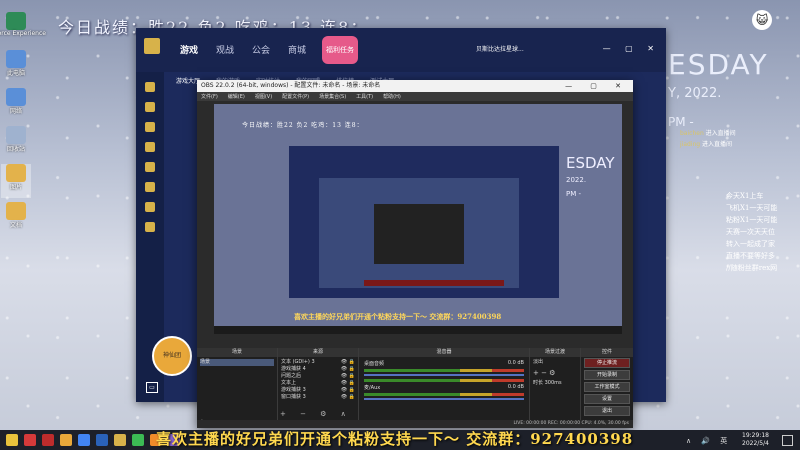 This screenshot has height=450, width=800. Describe the element at coordinates (318, 390) in the screenshot. I see `source-item: 游戏捕获 3 👁 🔒` at that location.